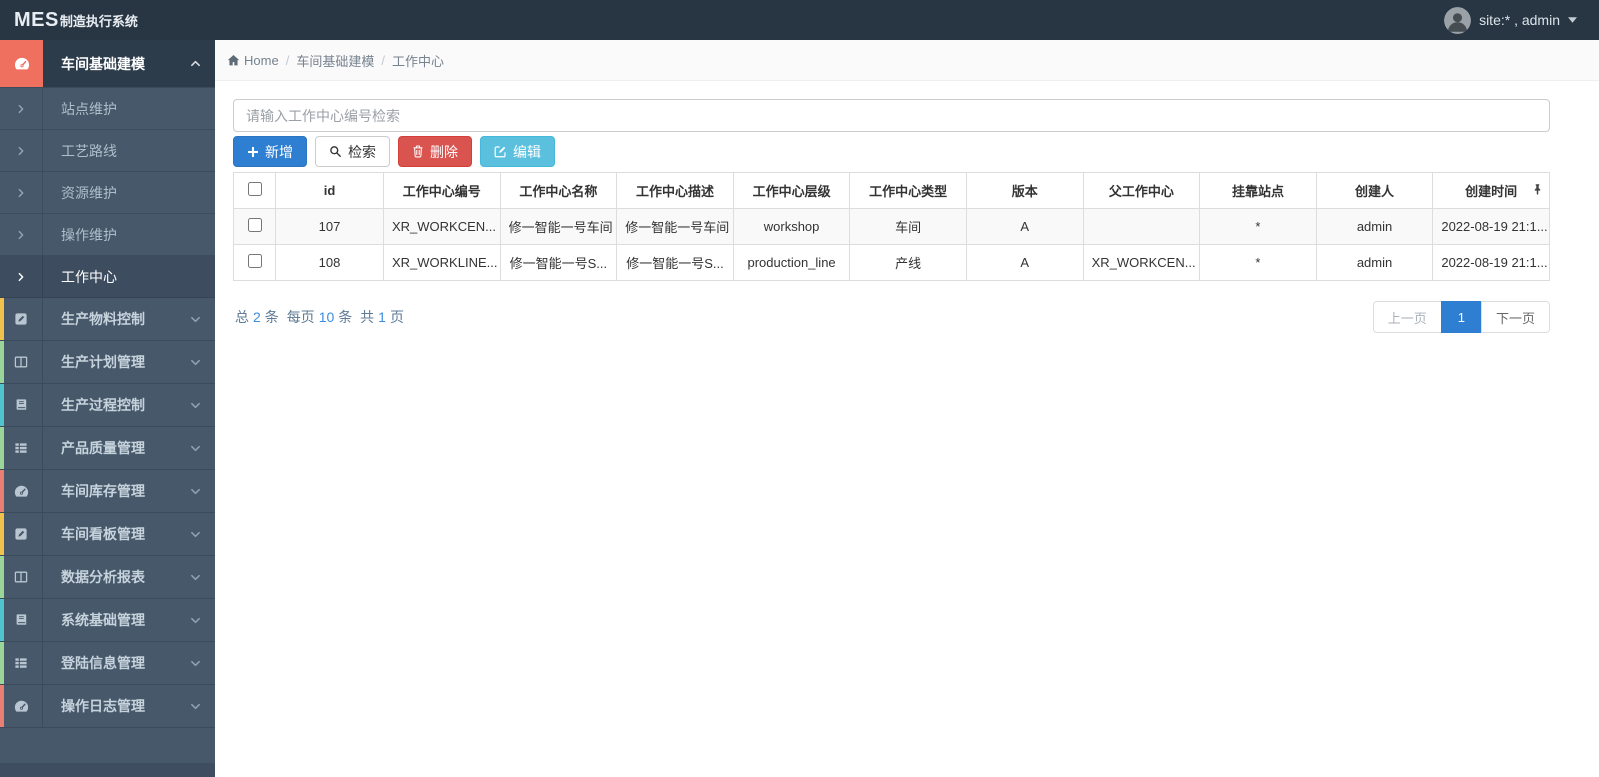  I want to click on cell-description: 修一智能一号车间, so click(675, 226).